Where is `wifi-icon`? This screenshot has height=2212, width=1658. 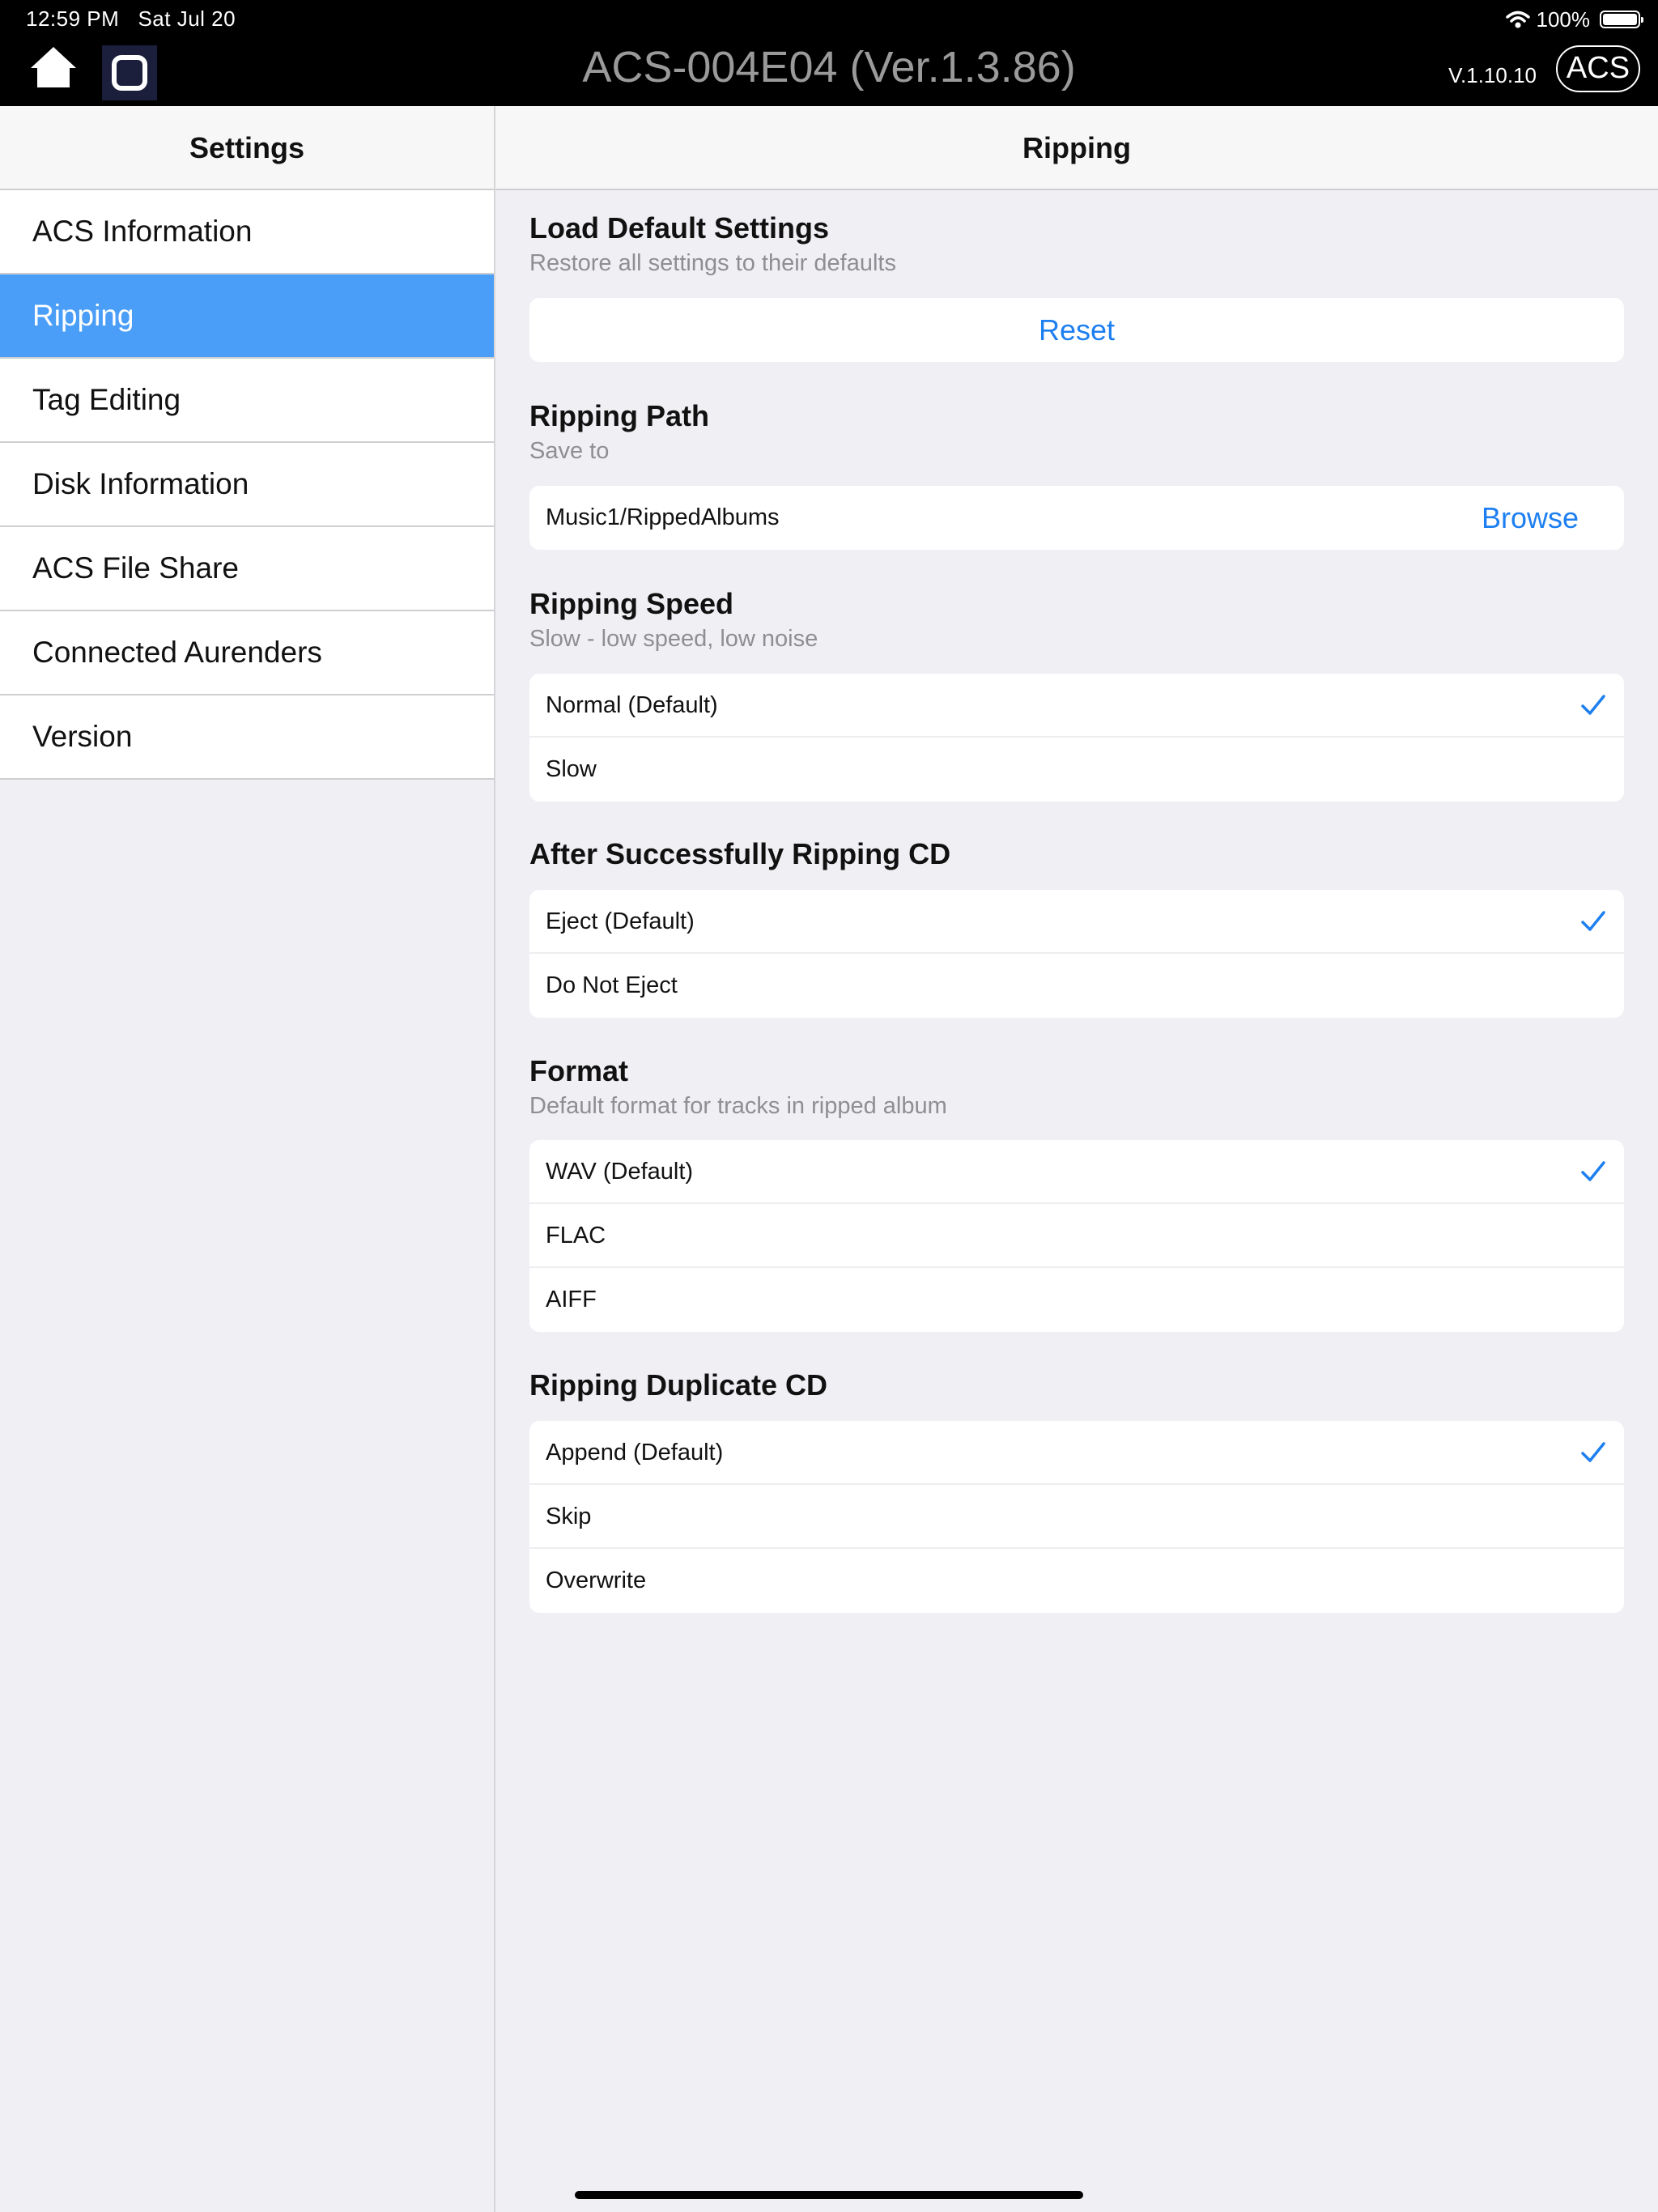
wifi-icon is located at coordinates (1517, 19).